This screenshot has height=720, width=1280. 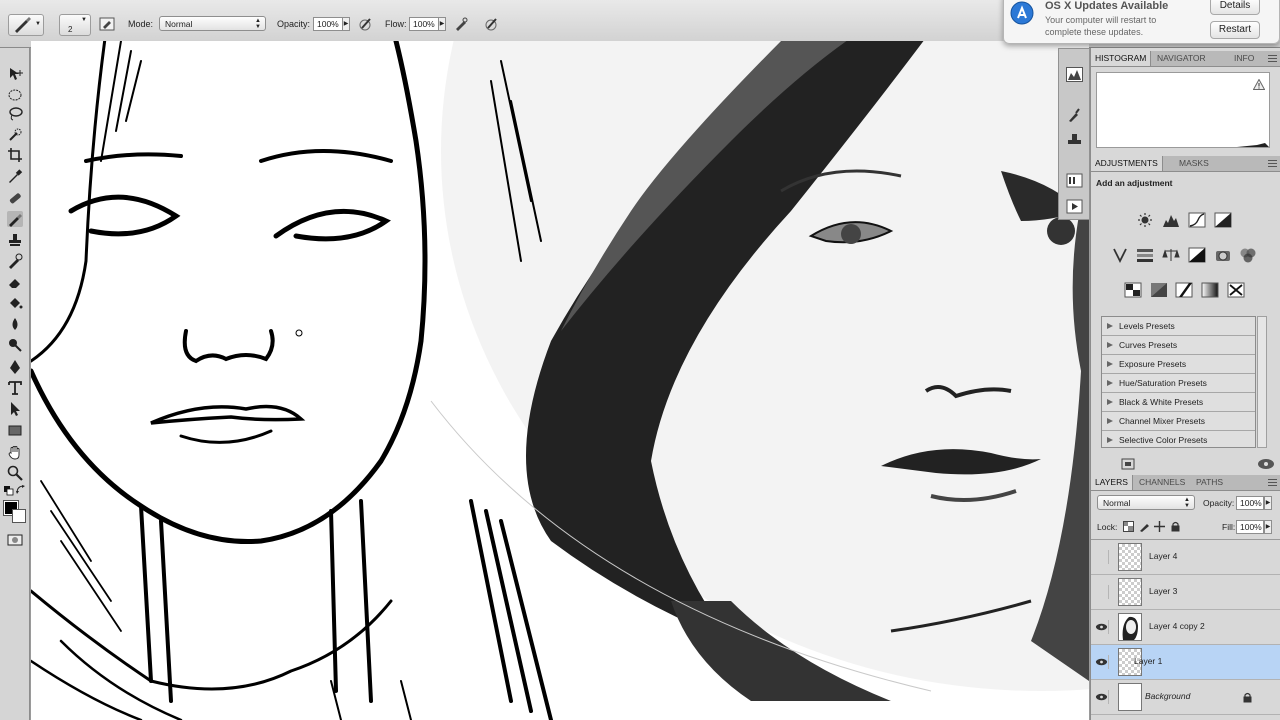 What do you see at coordinates (461, 24) in the screenshot?
I see `airbrush-icon` at bounding box center [461, 24].